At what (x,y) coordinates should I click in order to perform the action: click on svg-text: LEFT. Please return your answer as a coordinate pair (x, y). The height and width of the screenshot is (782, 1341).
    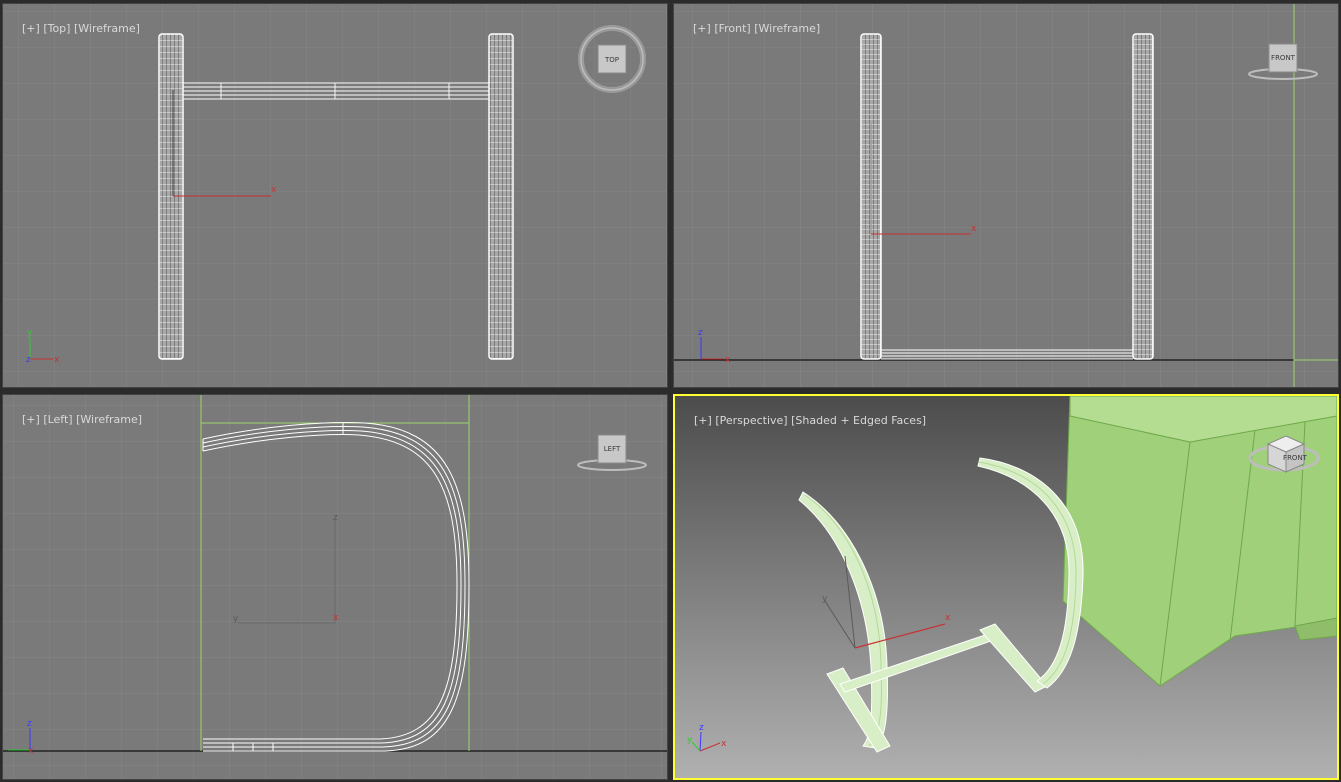
    Looking at the image, I should click on (612, 449).